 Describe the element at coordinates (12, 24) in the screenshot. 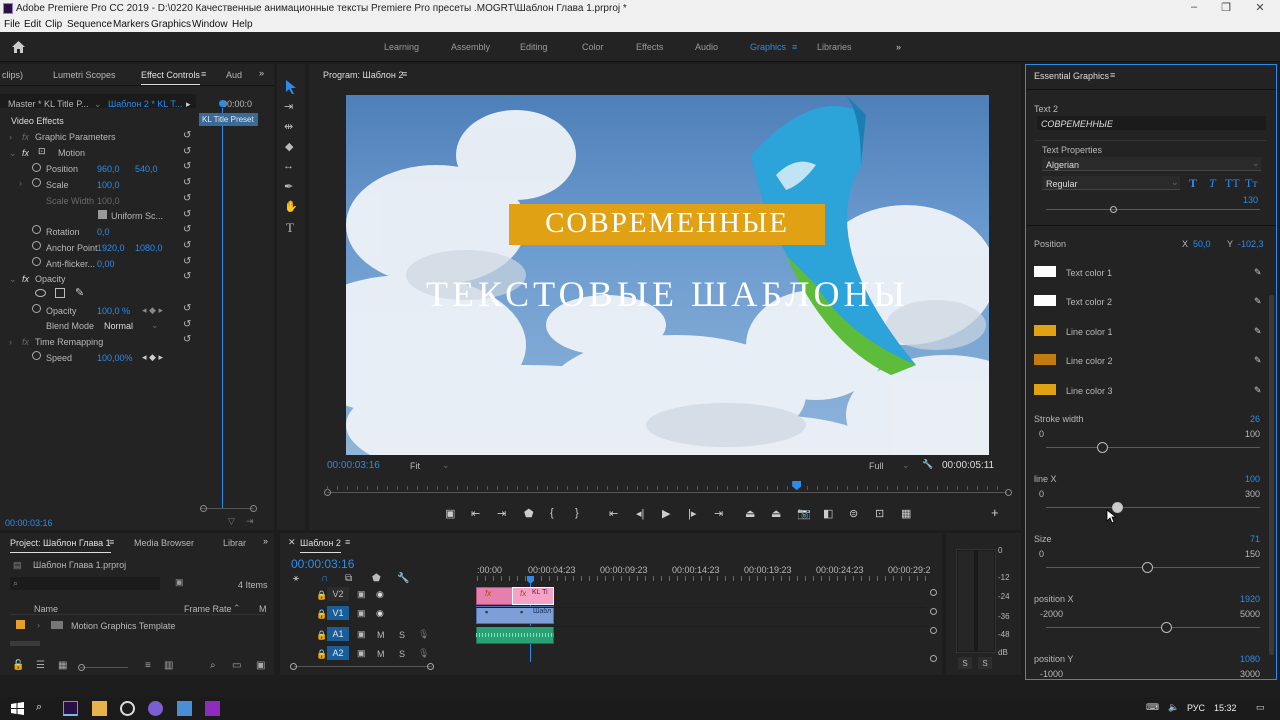

I see `menu-file: File` at that location.